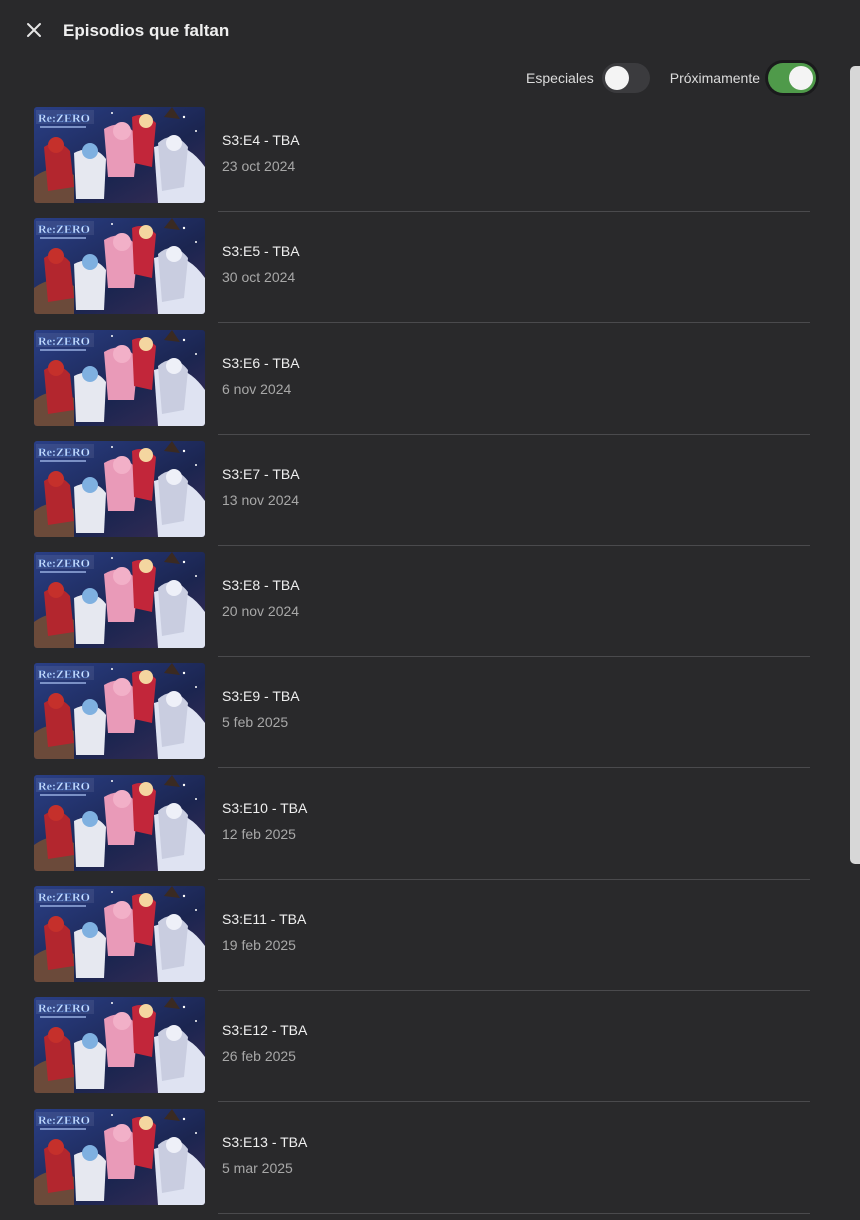 The image size is (860, 1220). What do you see at coordinates (261, 585) in the screenshot?
I see `episode-title: S3:E8 - TBA` at bounding box center [261, 585].